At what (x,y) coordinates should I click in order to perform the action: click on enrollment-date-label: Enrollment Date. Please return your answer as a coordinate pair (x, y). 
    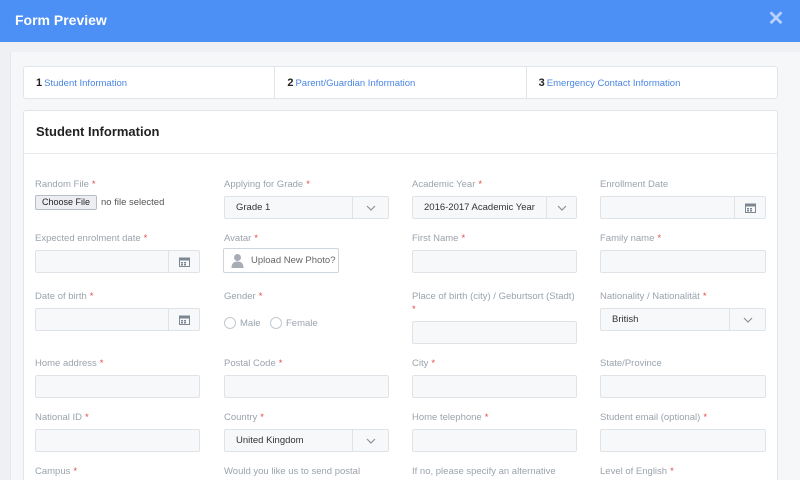
    Looking at the image, I should click on (634, 184).